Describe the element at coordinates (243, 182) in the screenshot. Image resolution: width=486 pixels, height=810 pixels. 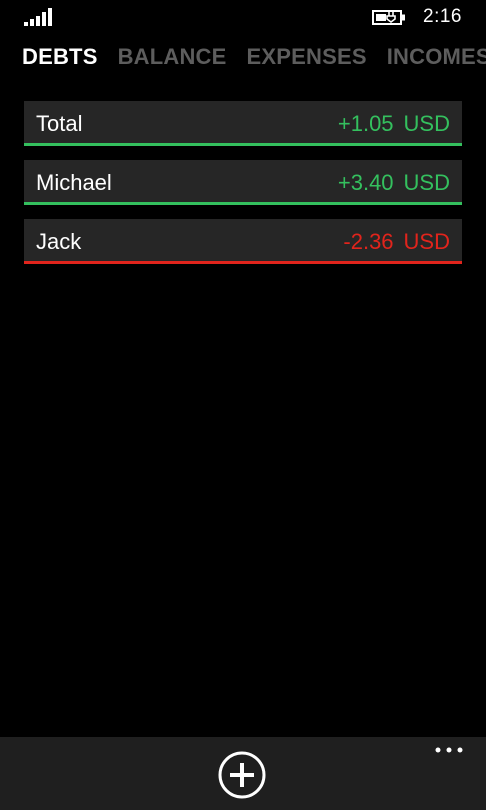
I see `debt-row-michael: Michael +3.40 USD` at that location.